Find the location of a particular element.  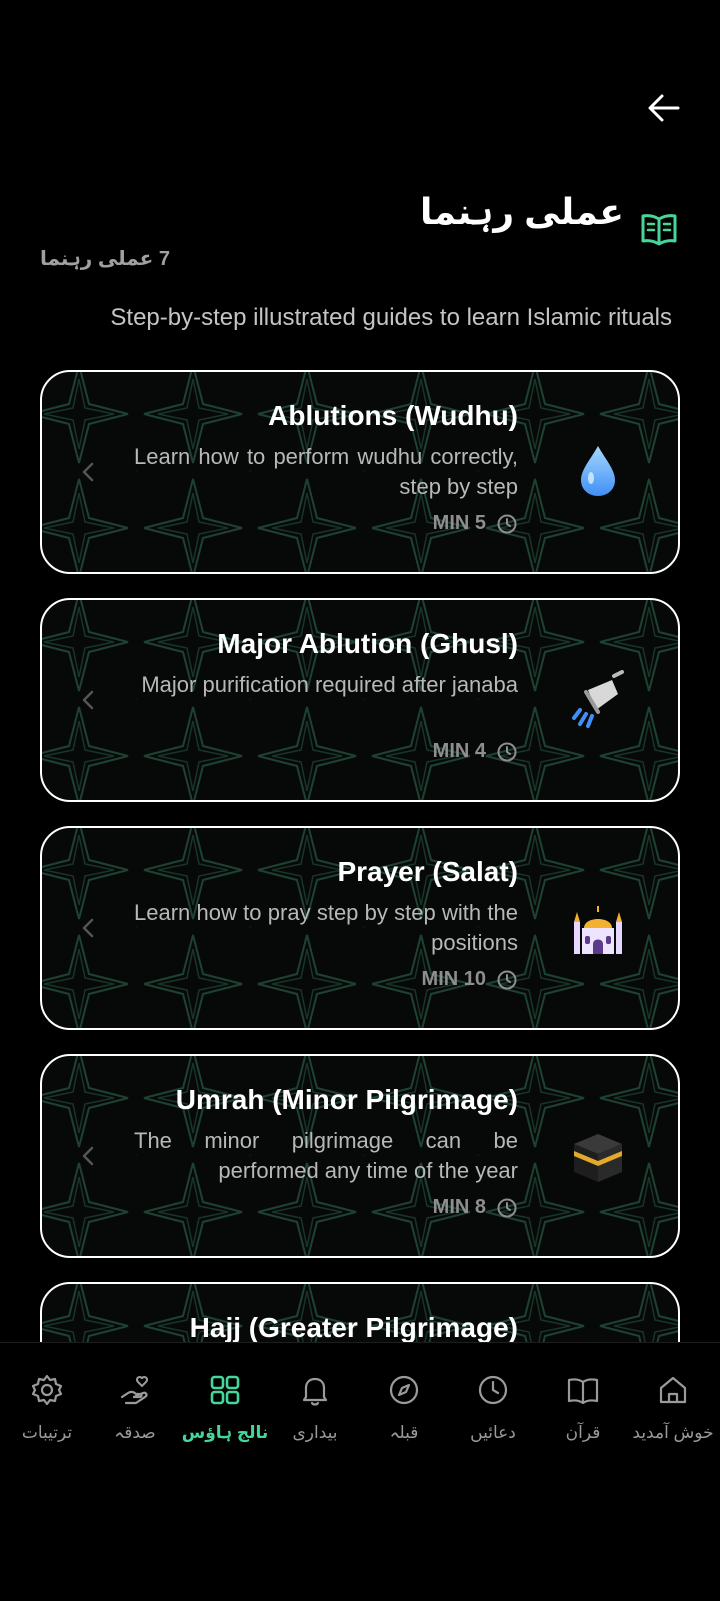

header-book-icon is located at coordinates (659, 229).